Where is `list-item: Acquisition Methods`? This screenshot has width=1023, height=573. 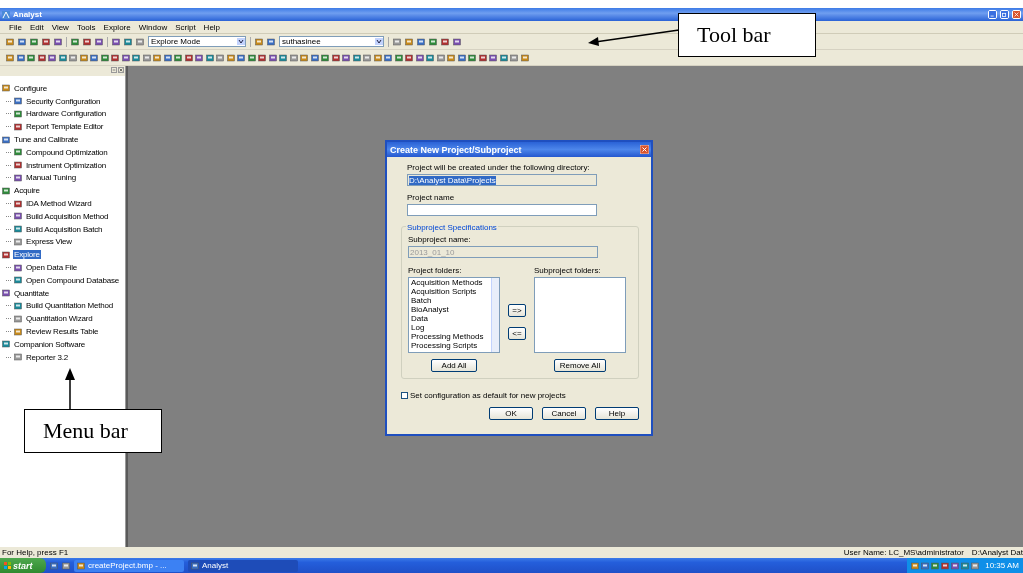
list-item: Acquisition Methods is located at coordinates (451, 282).